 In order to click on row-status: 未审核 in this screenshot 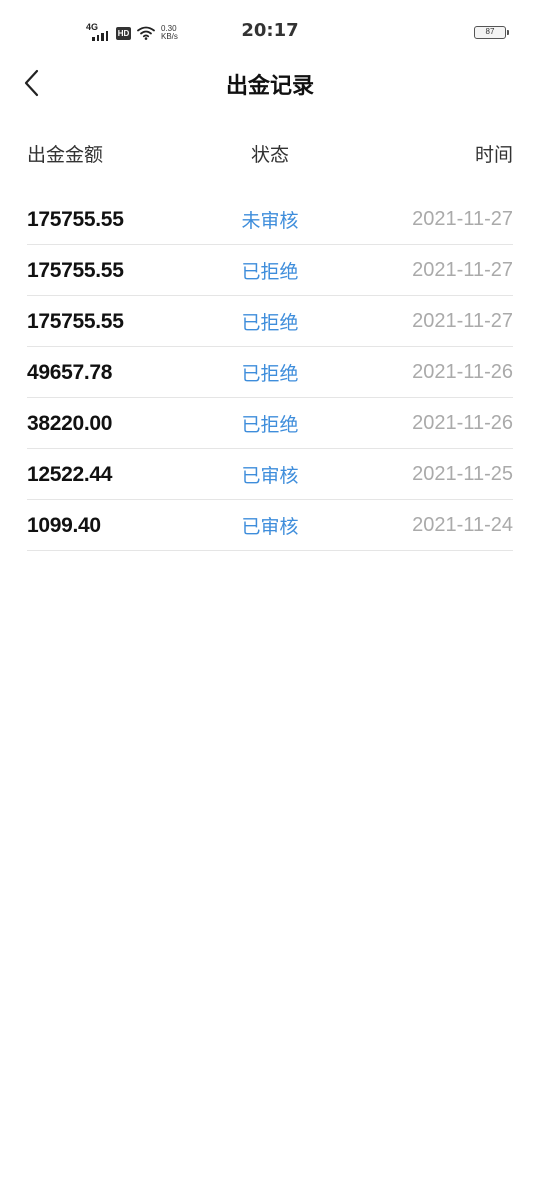, I will do `click(270, 221)`.